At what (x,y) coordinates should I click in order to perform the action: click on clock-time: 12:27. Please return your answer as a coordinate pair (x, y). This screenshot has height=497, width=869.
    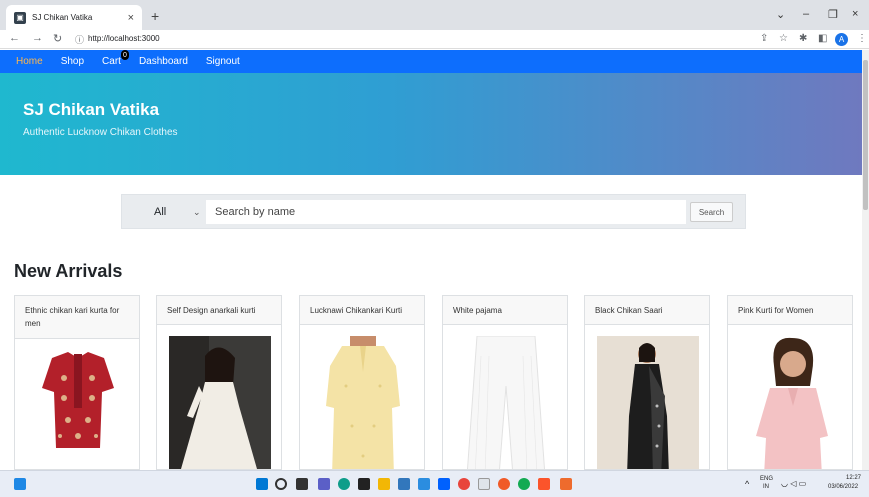
    Looking at the image, I should click on (853, 478).